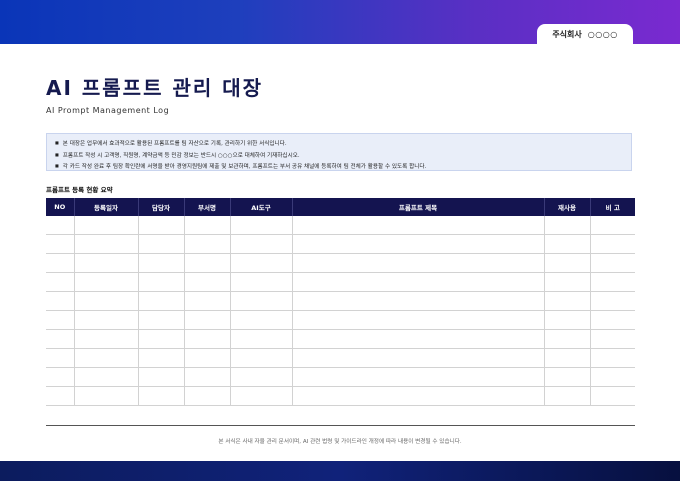 The width and height of the screenshot is (680, 481). Describe the element at coordinates (417, 207) in the screenshot. I see `col-header-prompt-title: 프롬프트 제목` at that location.